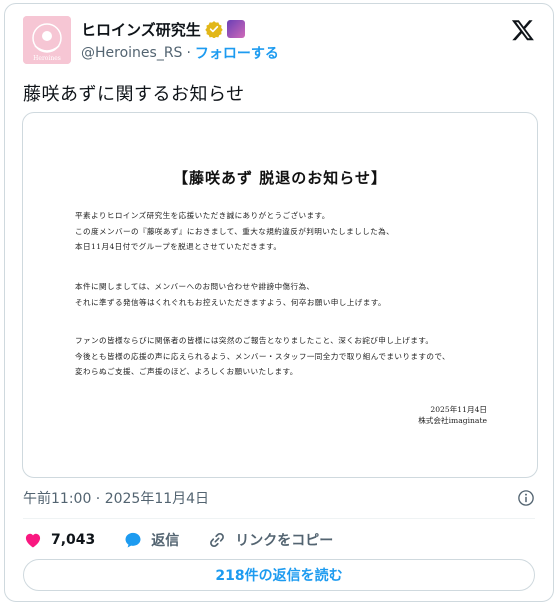  I want to click on reply-bubble-icon, so click(133, 540).